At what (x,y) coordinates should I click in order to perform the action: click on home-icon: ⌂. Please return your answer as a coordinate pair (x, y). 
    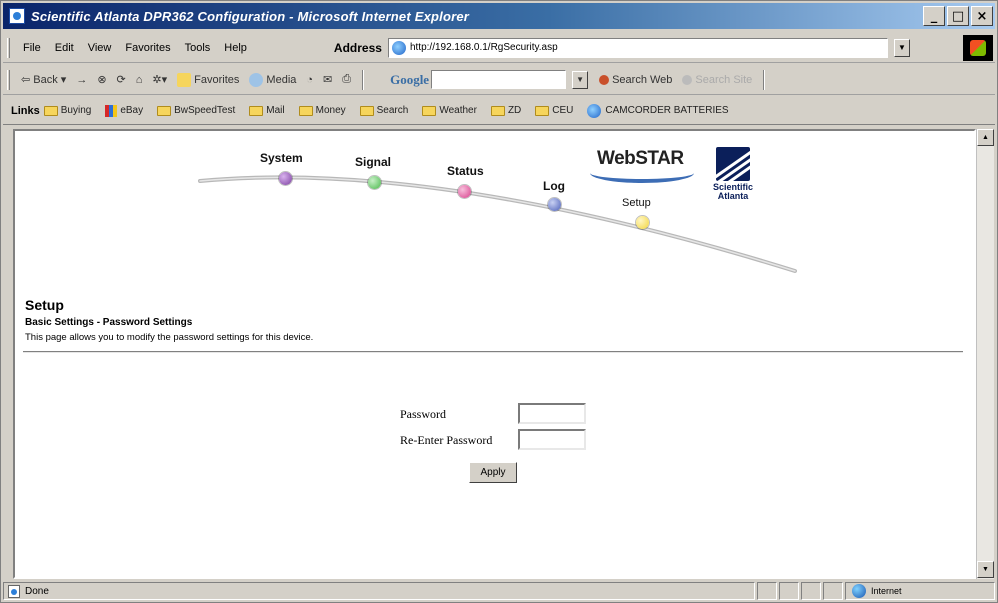
    Looking at the image, I should click on (139, 80).